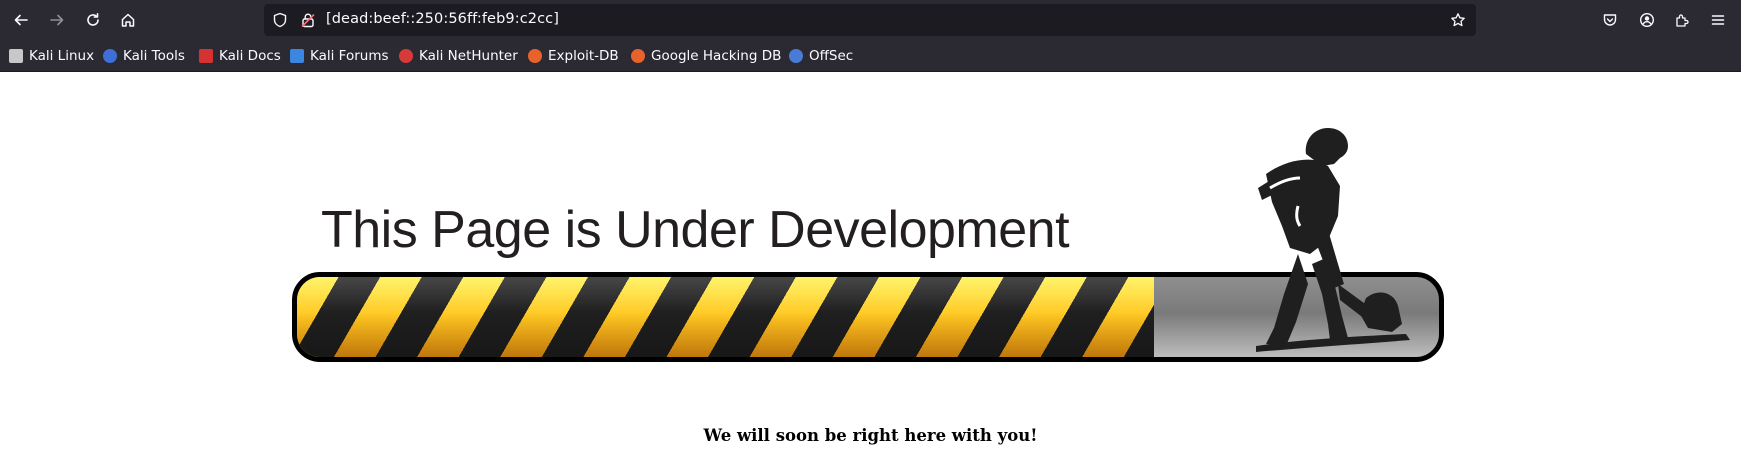 Image resolution: width=1741 pixels, height=469 pixels. What do you see at coordinates (308, 20) in the screenshot?
I see `insecure-lock-icon` at bounding box center [308, 20].